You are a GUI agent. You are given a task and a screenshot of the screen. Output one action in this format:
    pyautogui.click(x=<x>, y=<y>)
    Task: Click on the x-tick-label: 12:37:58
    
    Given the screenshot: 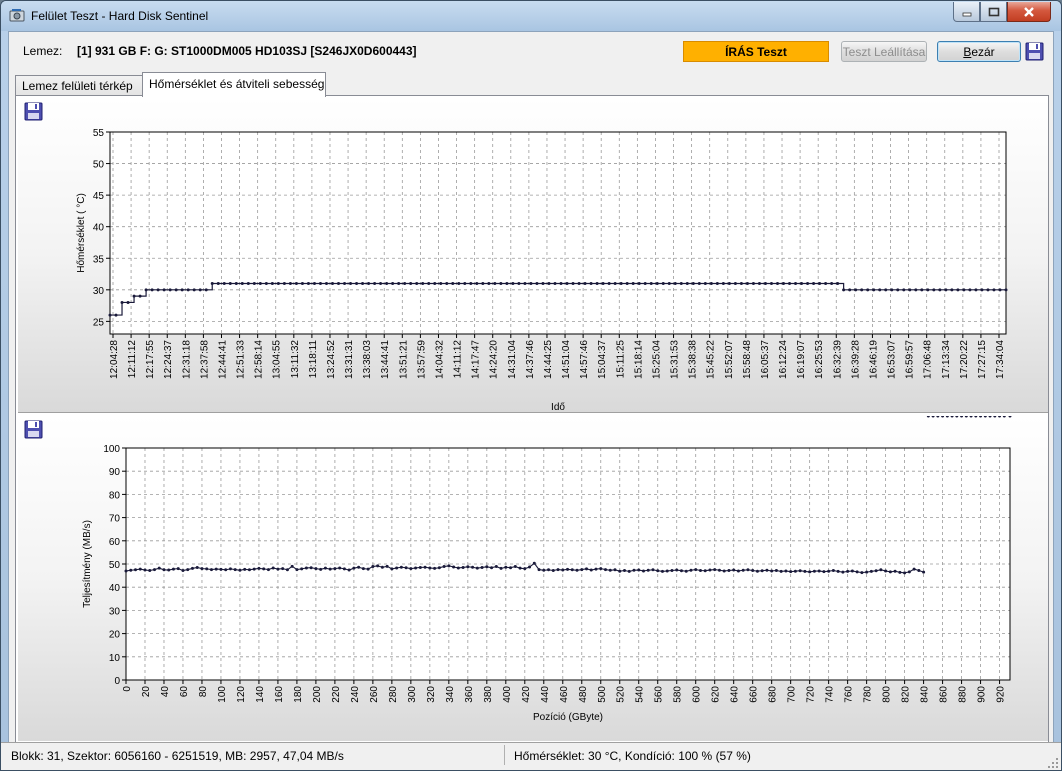 What is the action you would take?
    pyautogui.click(x=204, y=359)
    